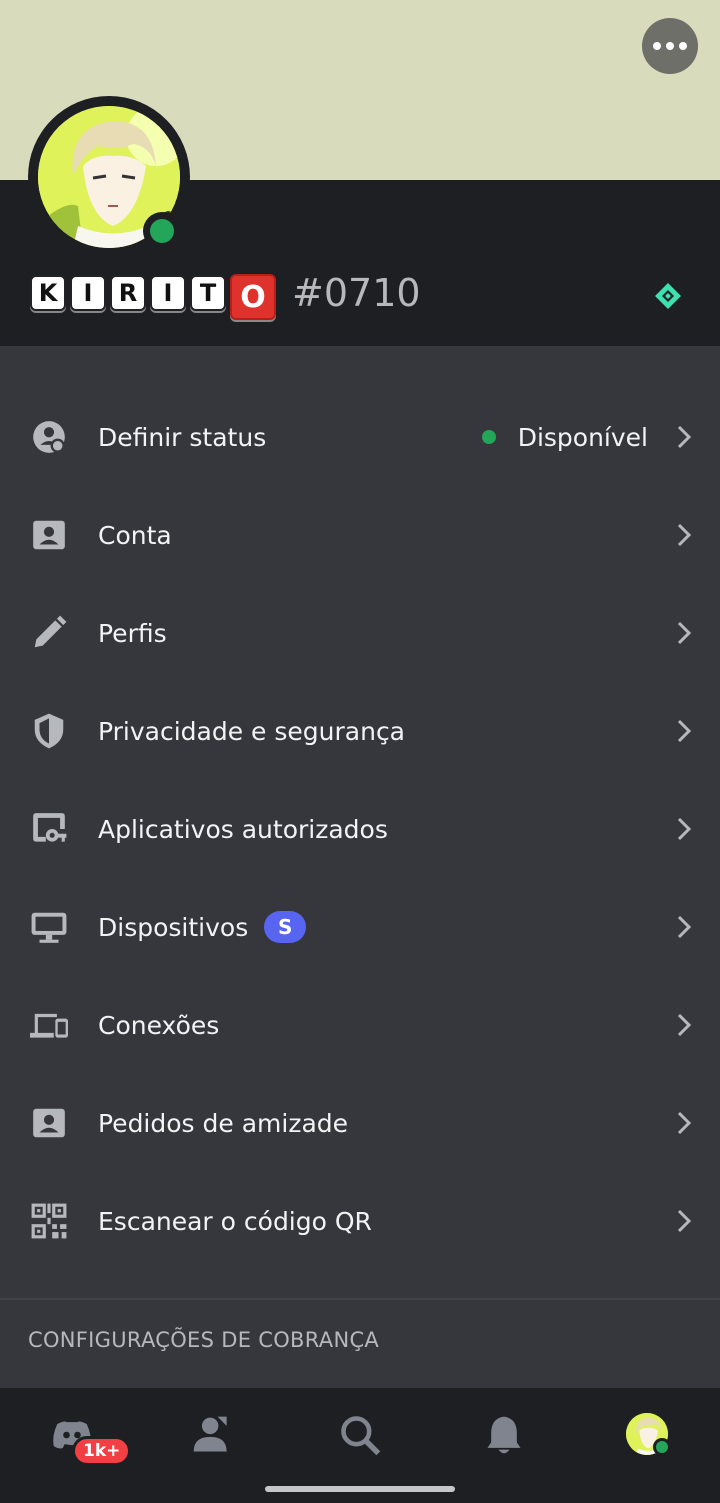 Image resolution: width=720 pixels, height=1503 pixels. Describe the element at coordinates (360, 1123) in the screenshot. I see `menu-item-friend-requests: Pedidos de amizade` at that location.